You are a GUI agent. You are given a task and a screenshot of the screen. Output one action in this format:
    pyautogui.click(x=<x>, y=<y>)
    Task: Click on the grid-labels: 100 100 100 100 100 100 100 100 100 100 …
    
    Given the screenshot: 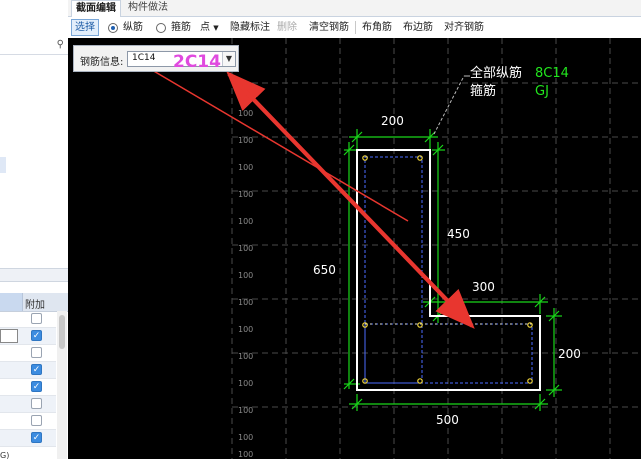 What is the action you would take?
    pyautogui.click(x=245, y=270)
    